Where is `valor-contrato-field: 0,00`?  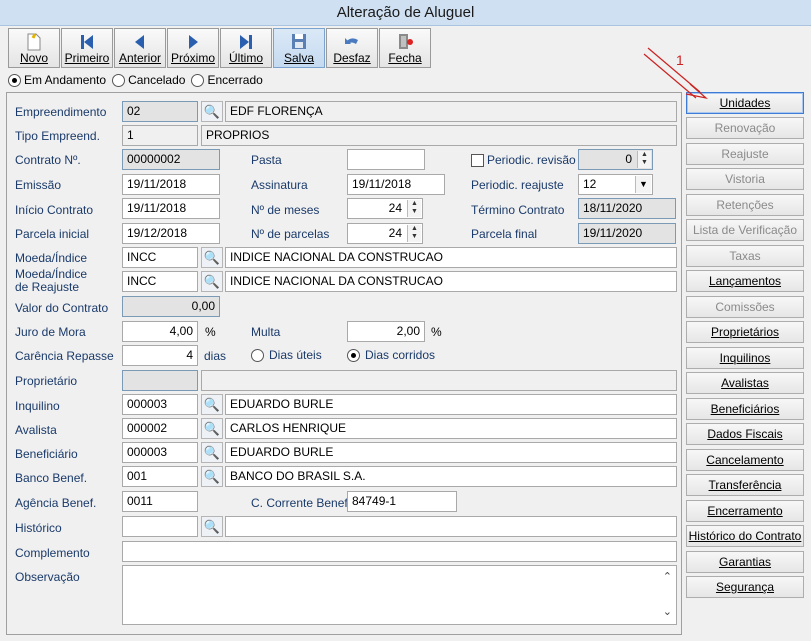
valor-contrato-field: 0,00 is located at coordinates (171, 306).